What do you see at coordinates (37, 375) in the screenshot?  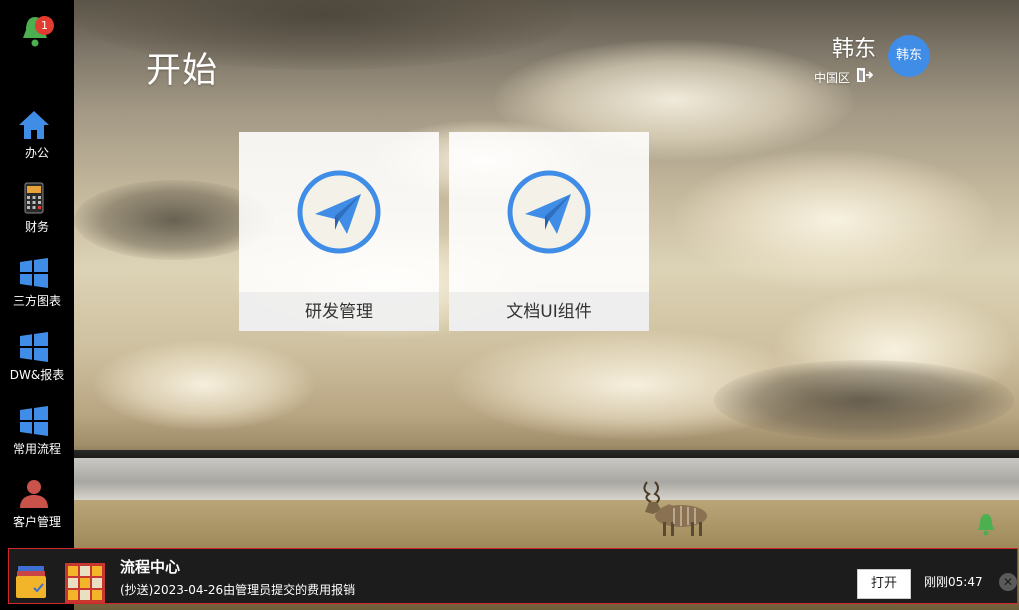 I see `sidebar-item-label: DW&报表` at bounding box center [37, 375].